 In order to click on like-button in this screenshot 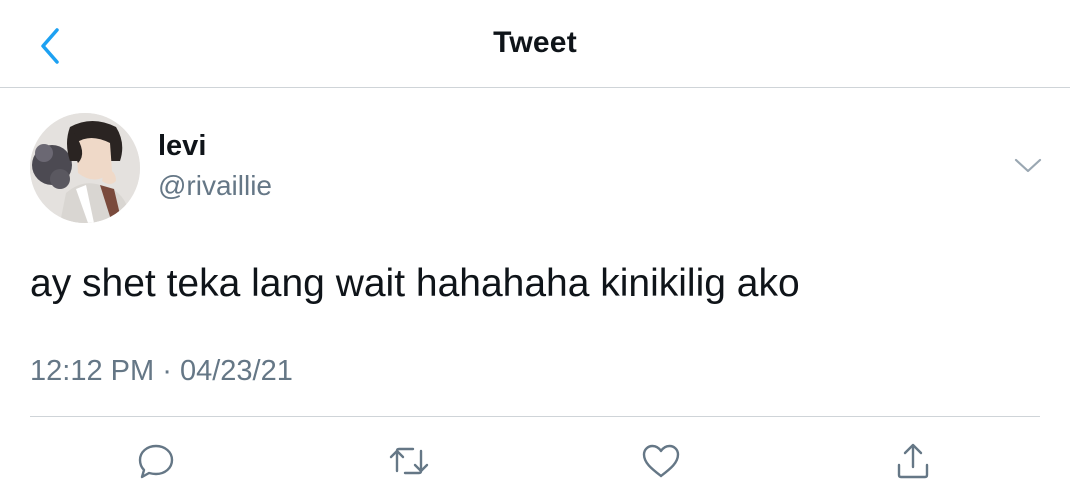, I will do `click(661, 461)`.